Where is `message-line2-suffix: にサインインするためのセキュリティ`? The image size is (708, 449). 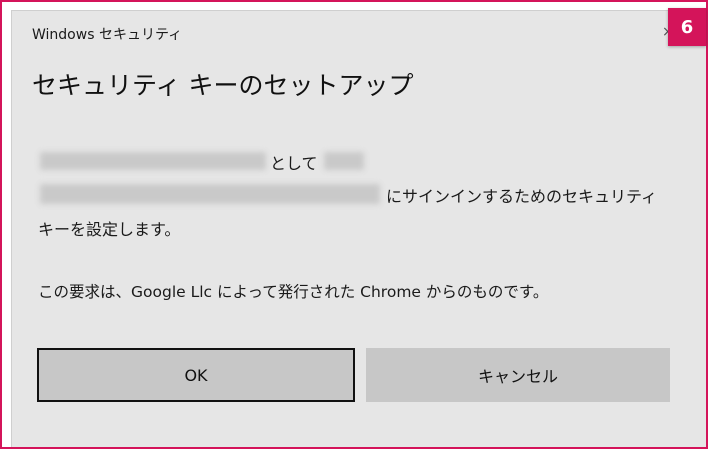 message-line2-suffix: にサインインするためのセキュリティ is located at coordinates (522, 196).